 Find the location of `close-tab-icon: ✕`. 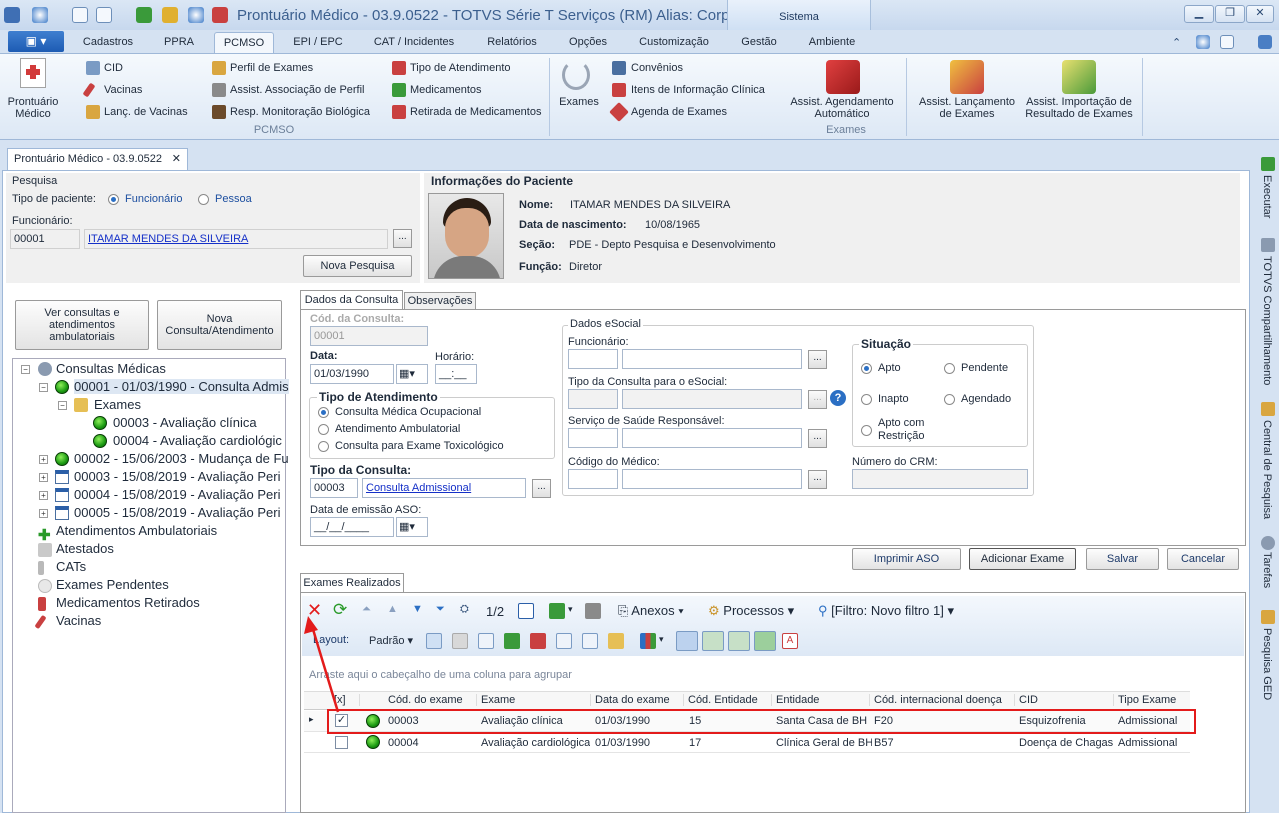

close-tab-icon: ✕ is located at coordinates (176, 159).